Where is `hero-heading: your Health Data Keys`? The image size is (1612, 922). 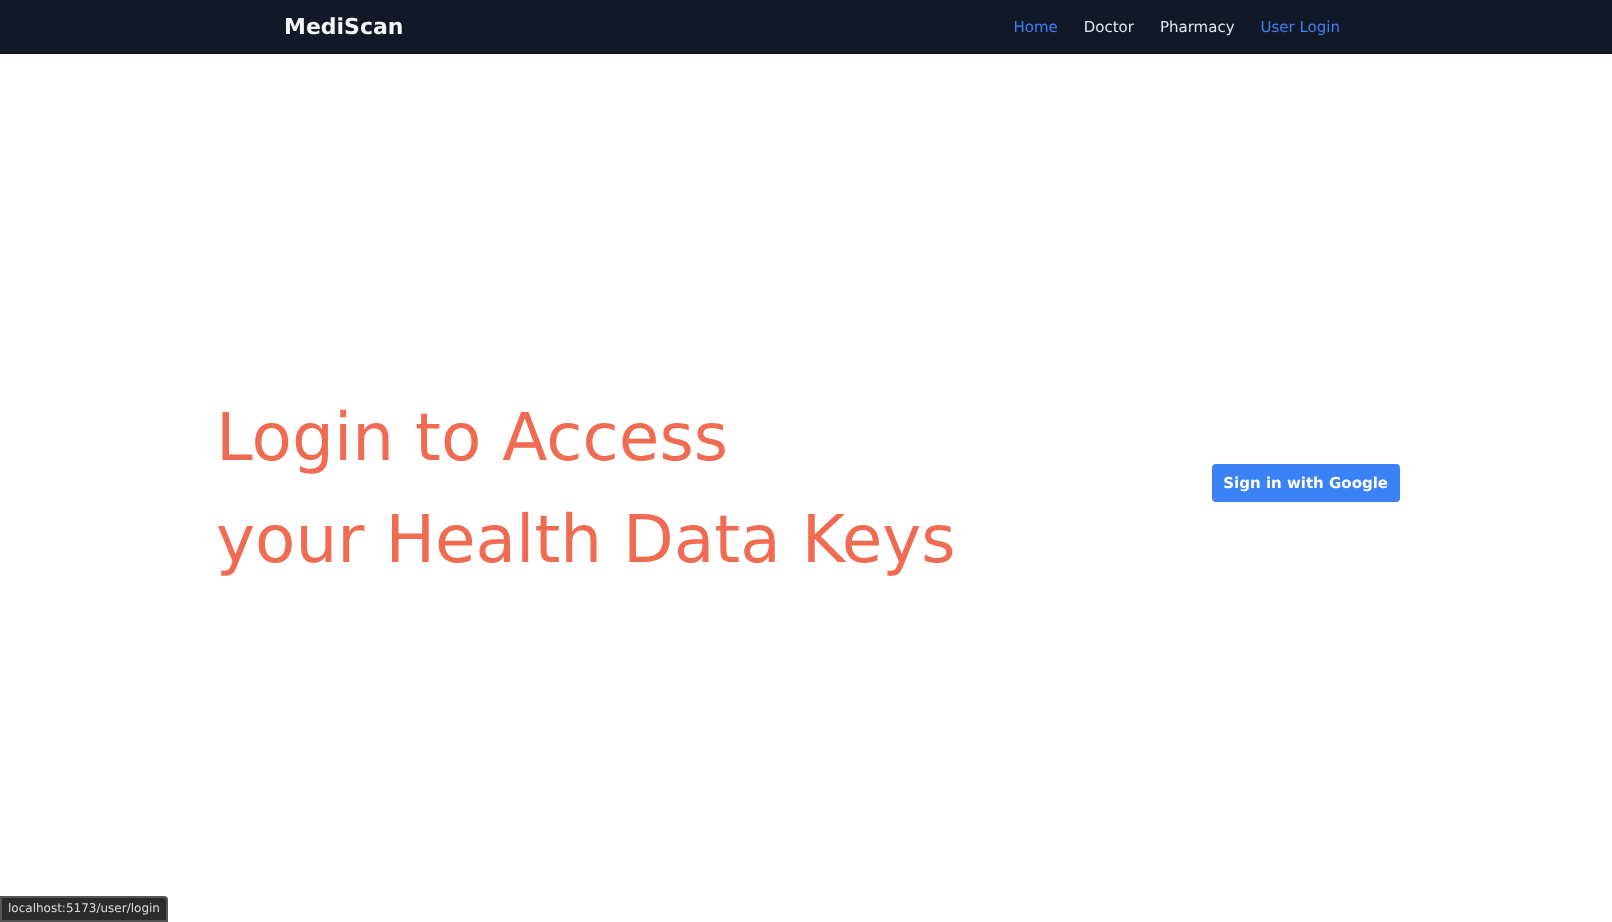
hero-heading: your Health Data Keys is located at coordinates (586, 540).